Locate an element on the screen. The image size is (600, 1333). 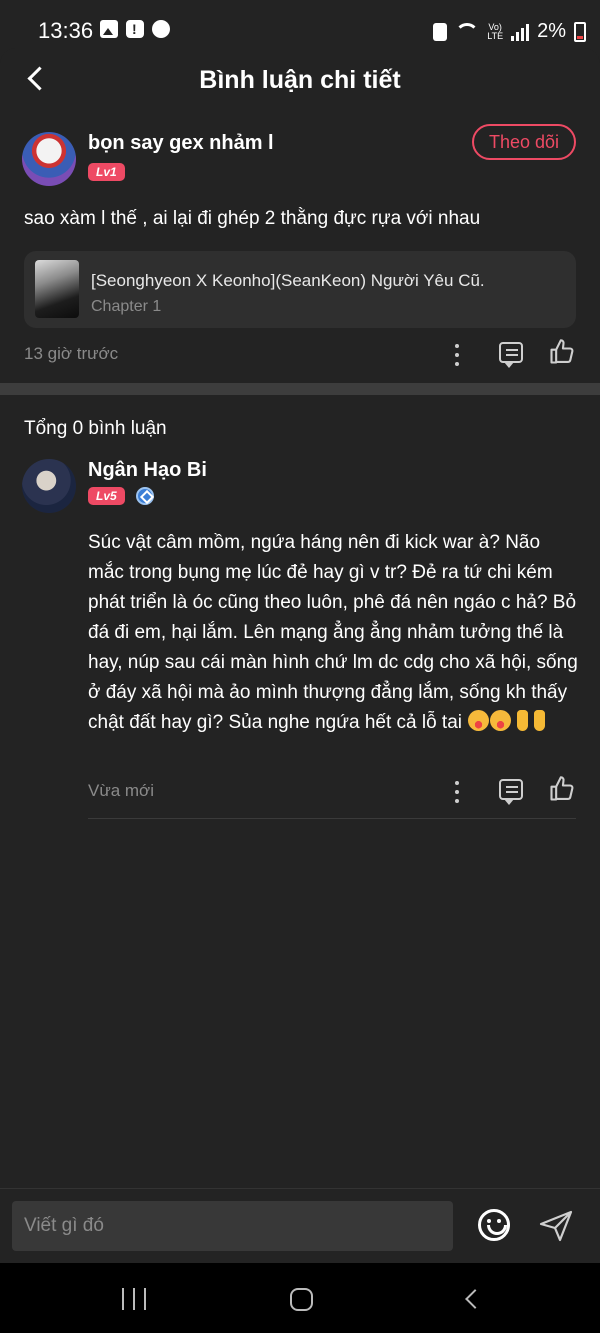
battery-saver-icon is located at coordinates (440, 31).